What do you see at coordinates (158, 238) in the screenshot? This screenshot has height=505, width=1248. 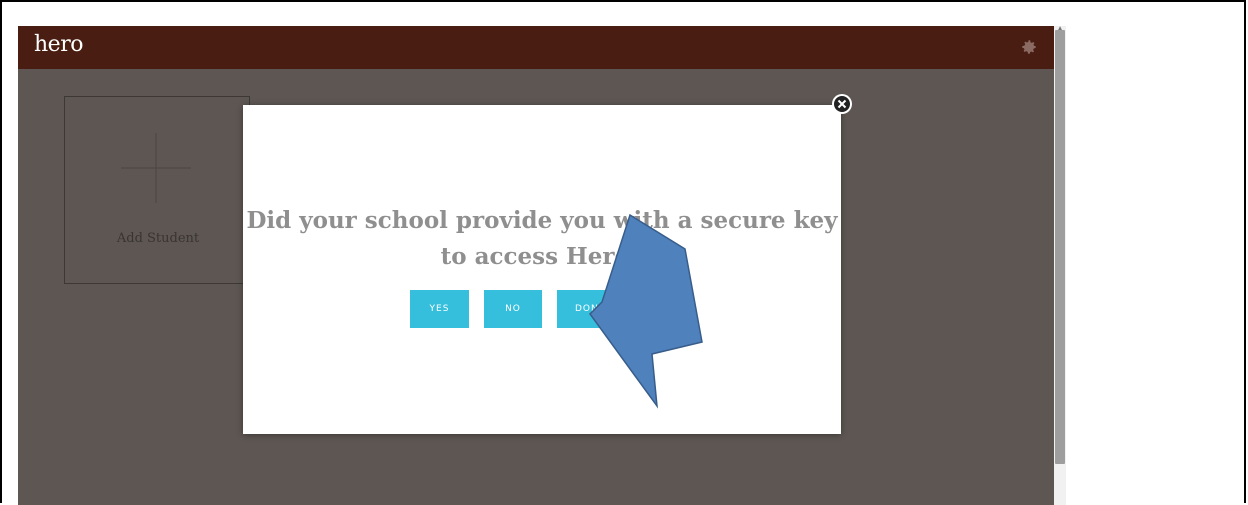 I see `add-student-label: Add Student` at bounding box center [158, 238].